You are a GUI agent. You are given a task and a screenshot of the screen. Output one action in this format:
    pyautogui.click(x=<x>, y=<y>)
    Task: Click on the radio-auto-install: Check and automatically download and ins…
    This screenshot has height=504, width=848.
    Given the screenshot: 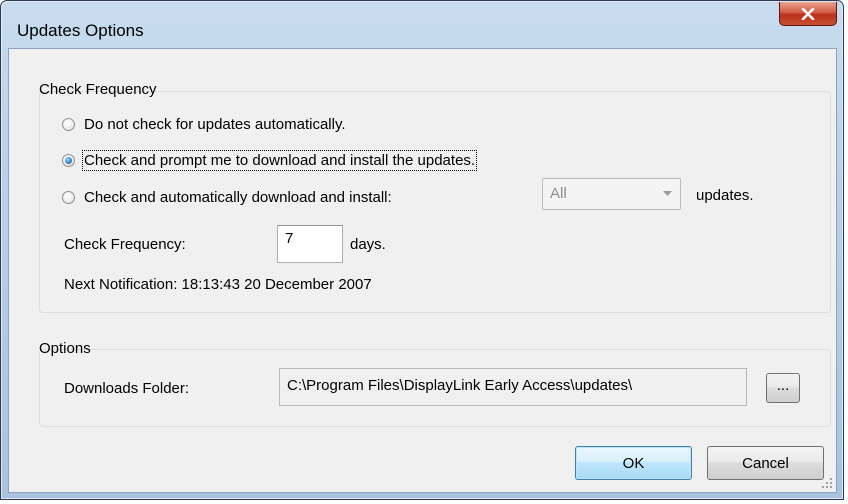 What is the action you would take?
    pyautogui.click(x=227, y=197)
    